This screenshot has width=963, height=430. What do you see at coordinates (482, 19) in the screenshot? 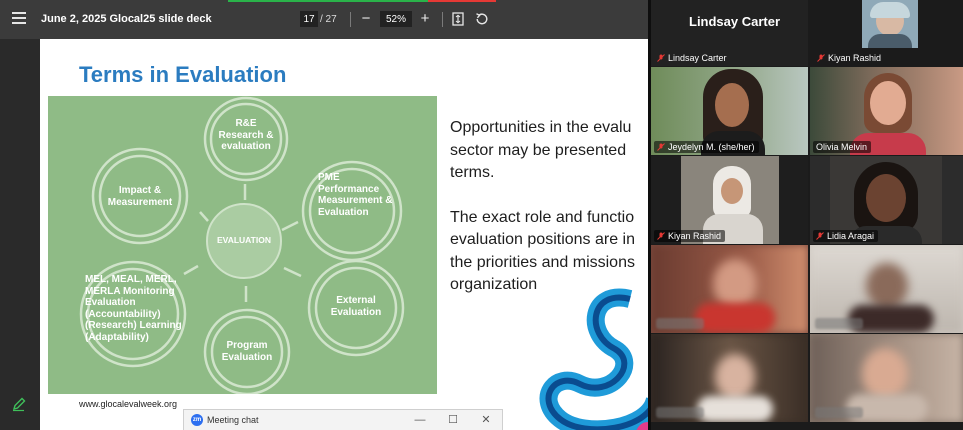
I see `rotate-view-icon` at bounding box center [482, 19].